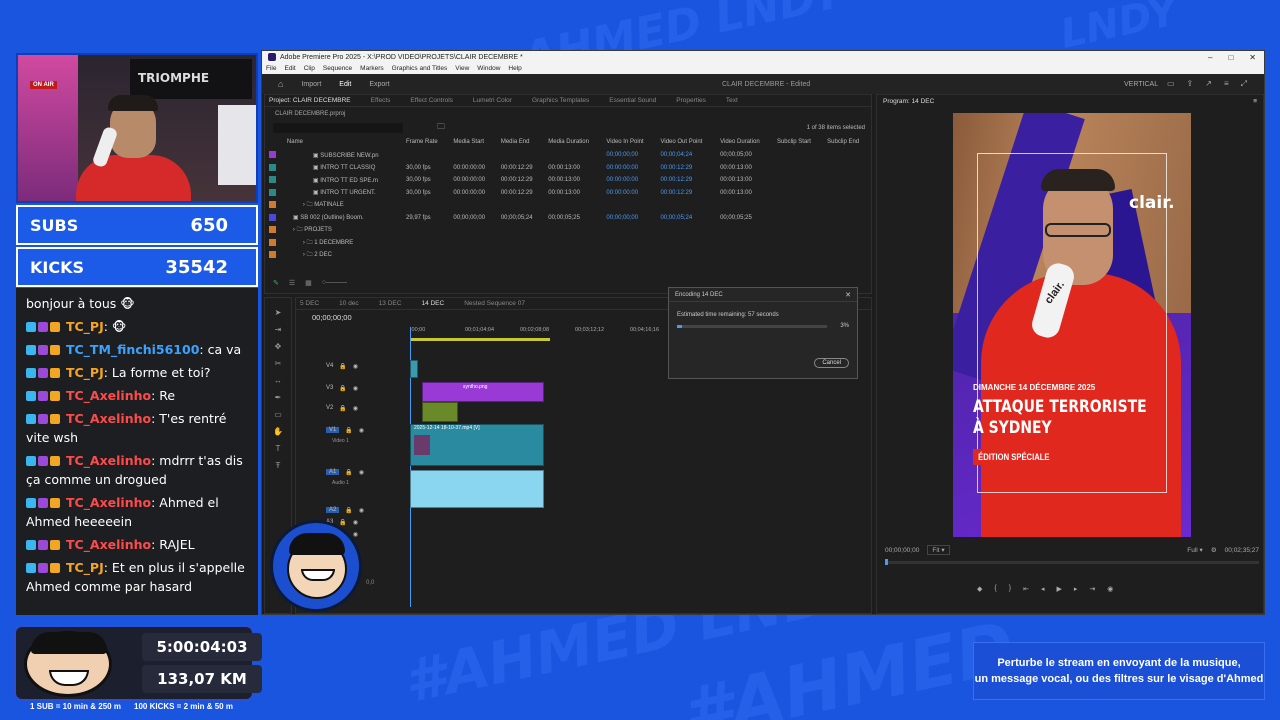 This screenshot has height=720, width=1280. I want to click on minimize-icon: –, so click(1210, 57).